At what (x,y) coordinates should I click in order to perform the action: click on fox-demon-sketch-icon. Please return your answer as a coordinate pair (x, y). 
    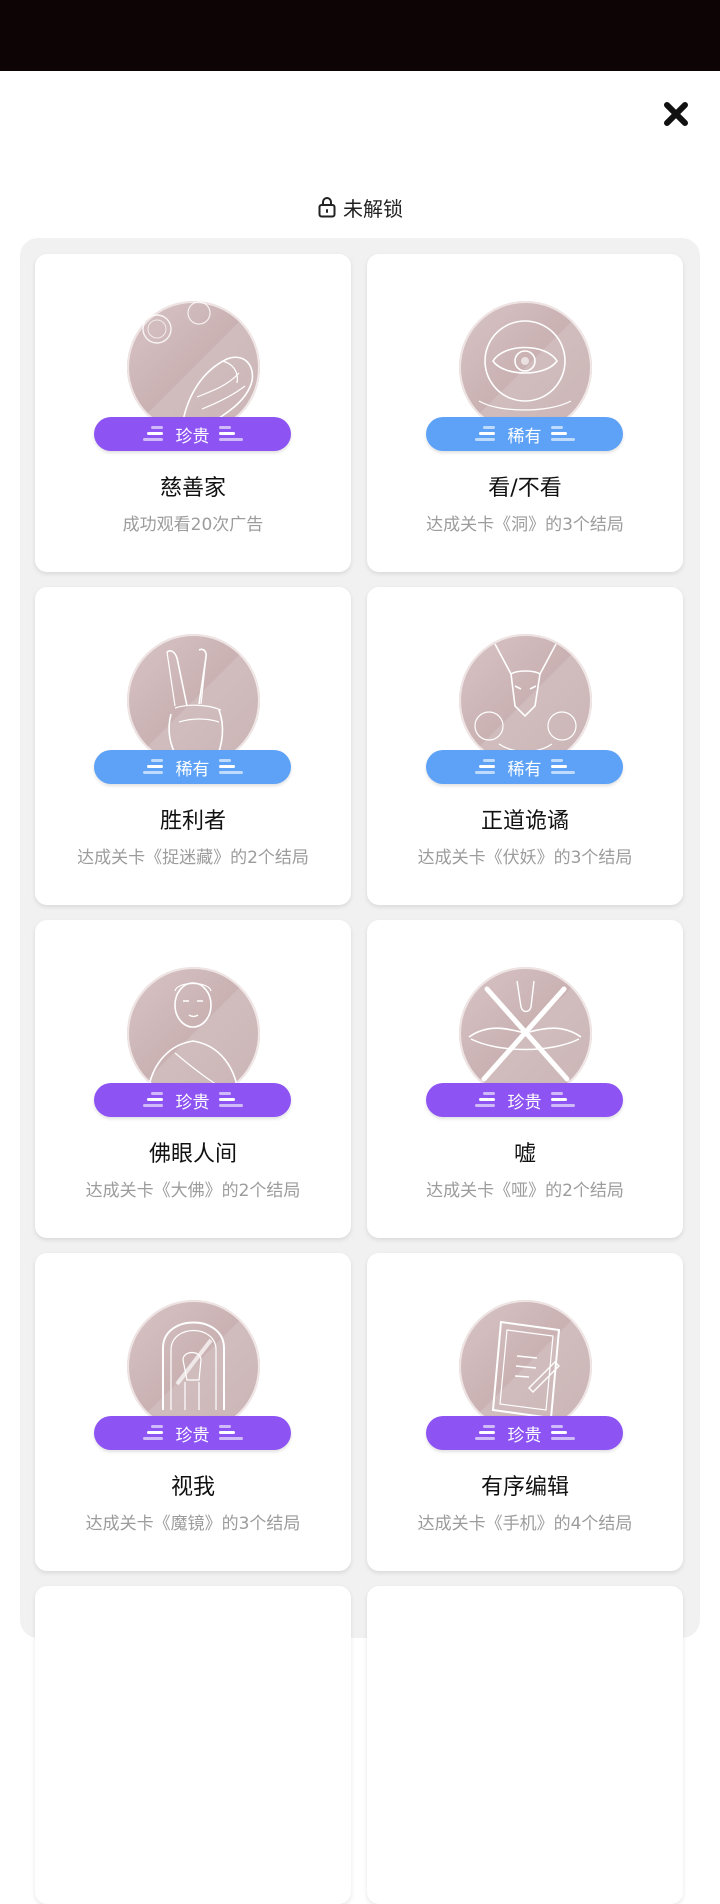
    Looking at the image, I should click on (525, 700).